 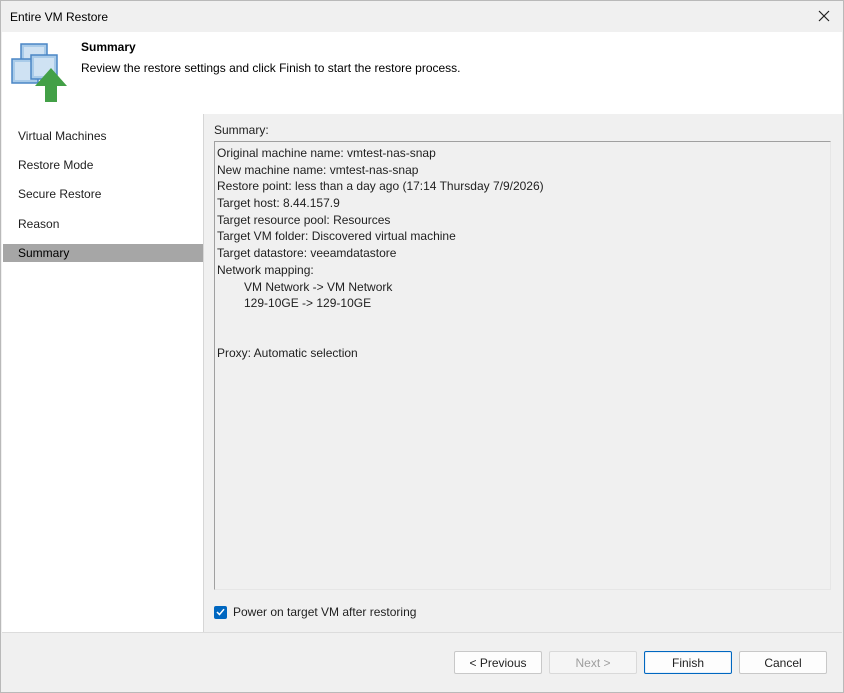 What do you see at coordinates (278, 203) in the screenshot?
I see `summary-target-host: Target host: 8.44.157.9` at bounding box center [278, 203].